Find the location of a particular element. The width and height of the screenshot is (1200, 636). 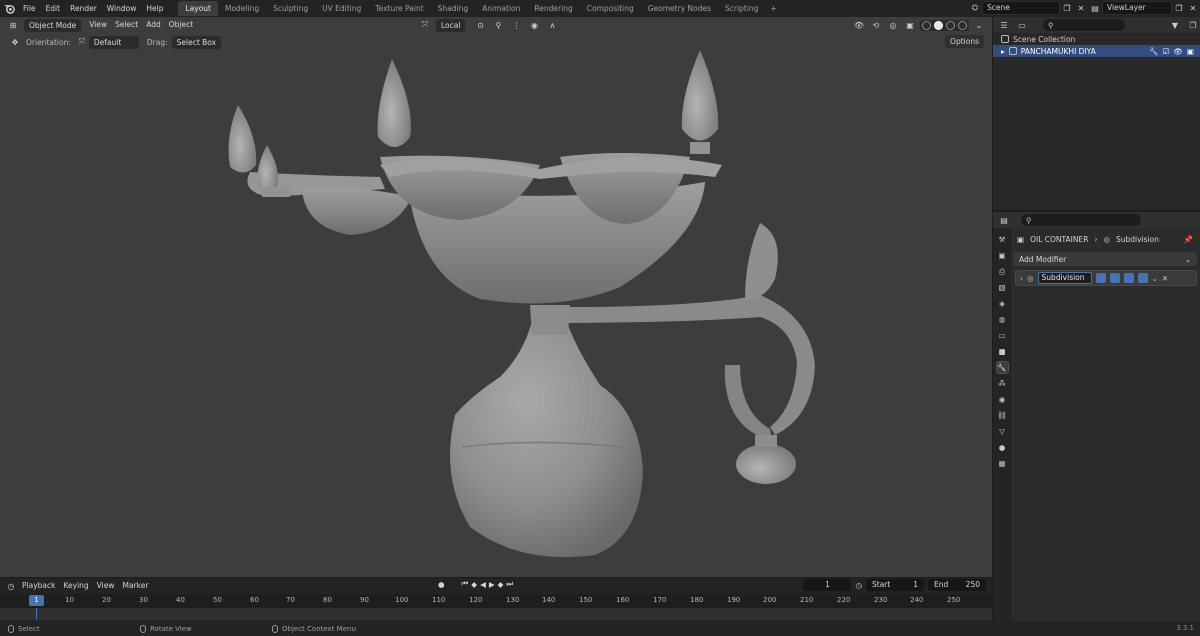

falloff-icon: ∧ is located at coordinates (552, 25).